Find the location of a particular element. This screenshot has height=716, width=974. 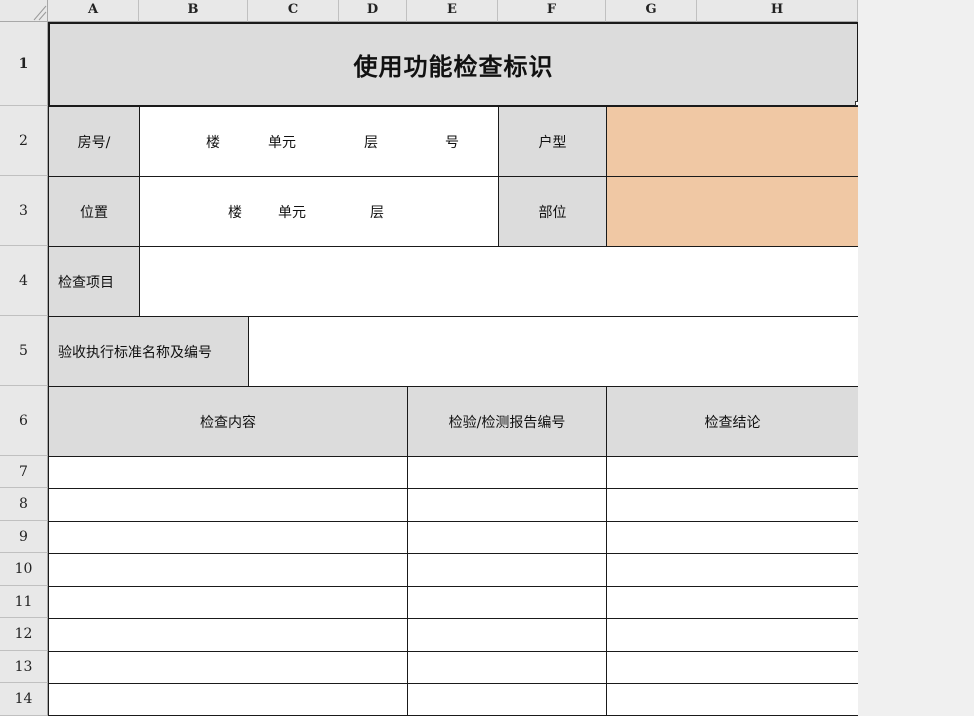

row-header-3: 3 is located at coordinates (24, 211).